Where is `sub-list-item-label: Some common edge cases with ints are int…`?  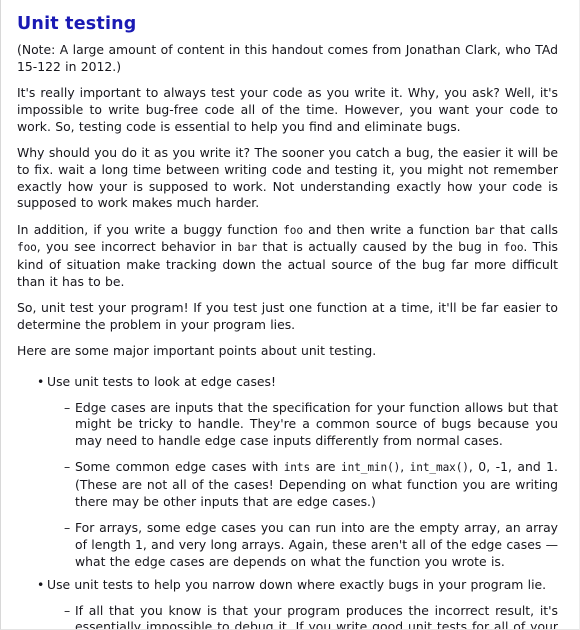 sub-list-item-label: Some common edge cases with ints are int… is located at coordinates (316, 484).